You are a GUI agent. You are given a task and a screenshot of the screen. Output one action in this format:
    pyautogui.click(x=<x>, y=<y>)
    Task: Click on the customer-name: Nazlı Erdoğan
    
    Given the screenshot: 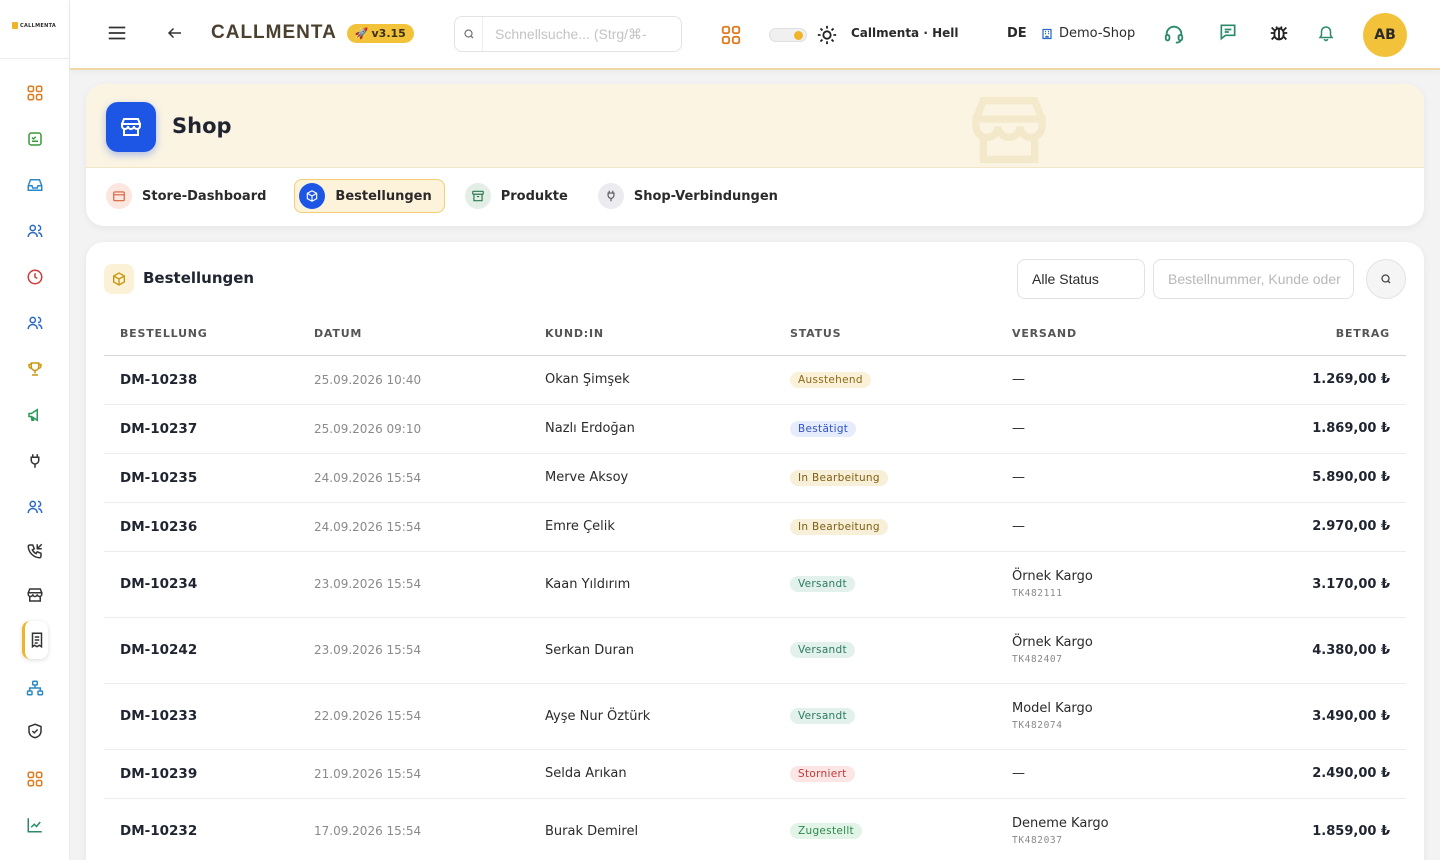 What is the action you would take?
    pyautogui.click(x=651, y=429)
    